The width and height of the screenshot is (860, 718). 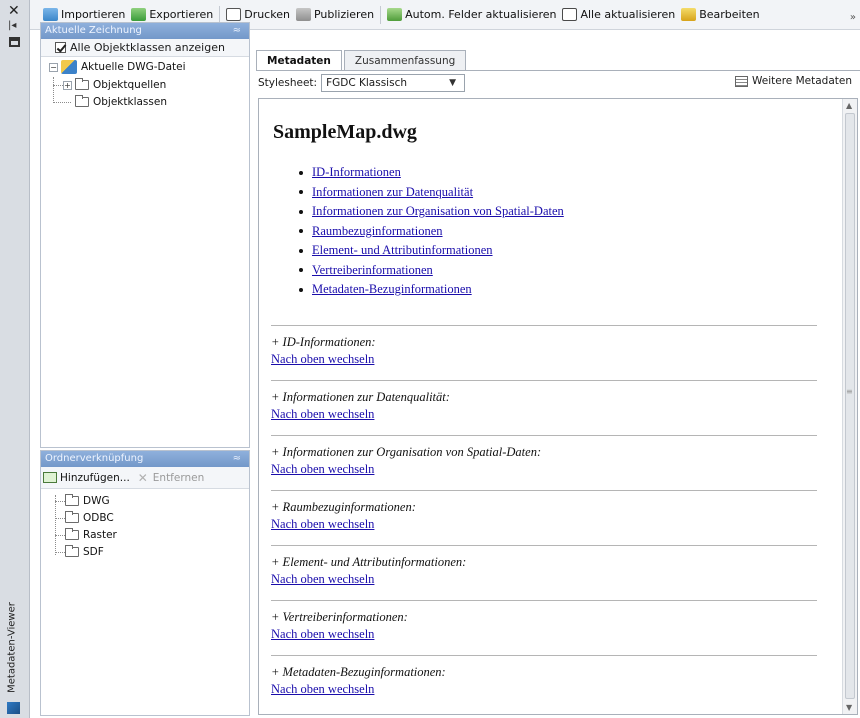 I want to click on stylesheet-select: FGDC Klassisch ▼, so click(x=393, y=82).